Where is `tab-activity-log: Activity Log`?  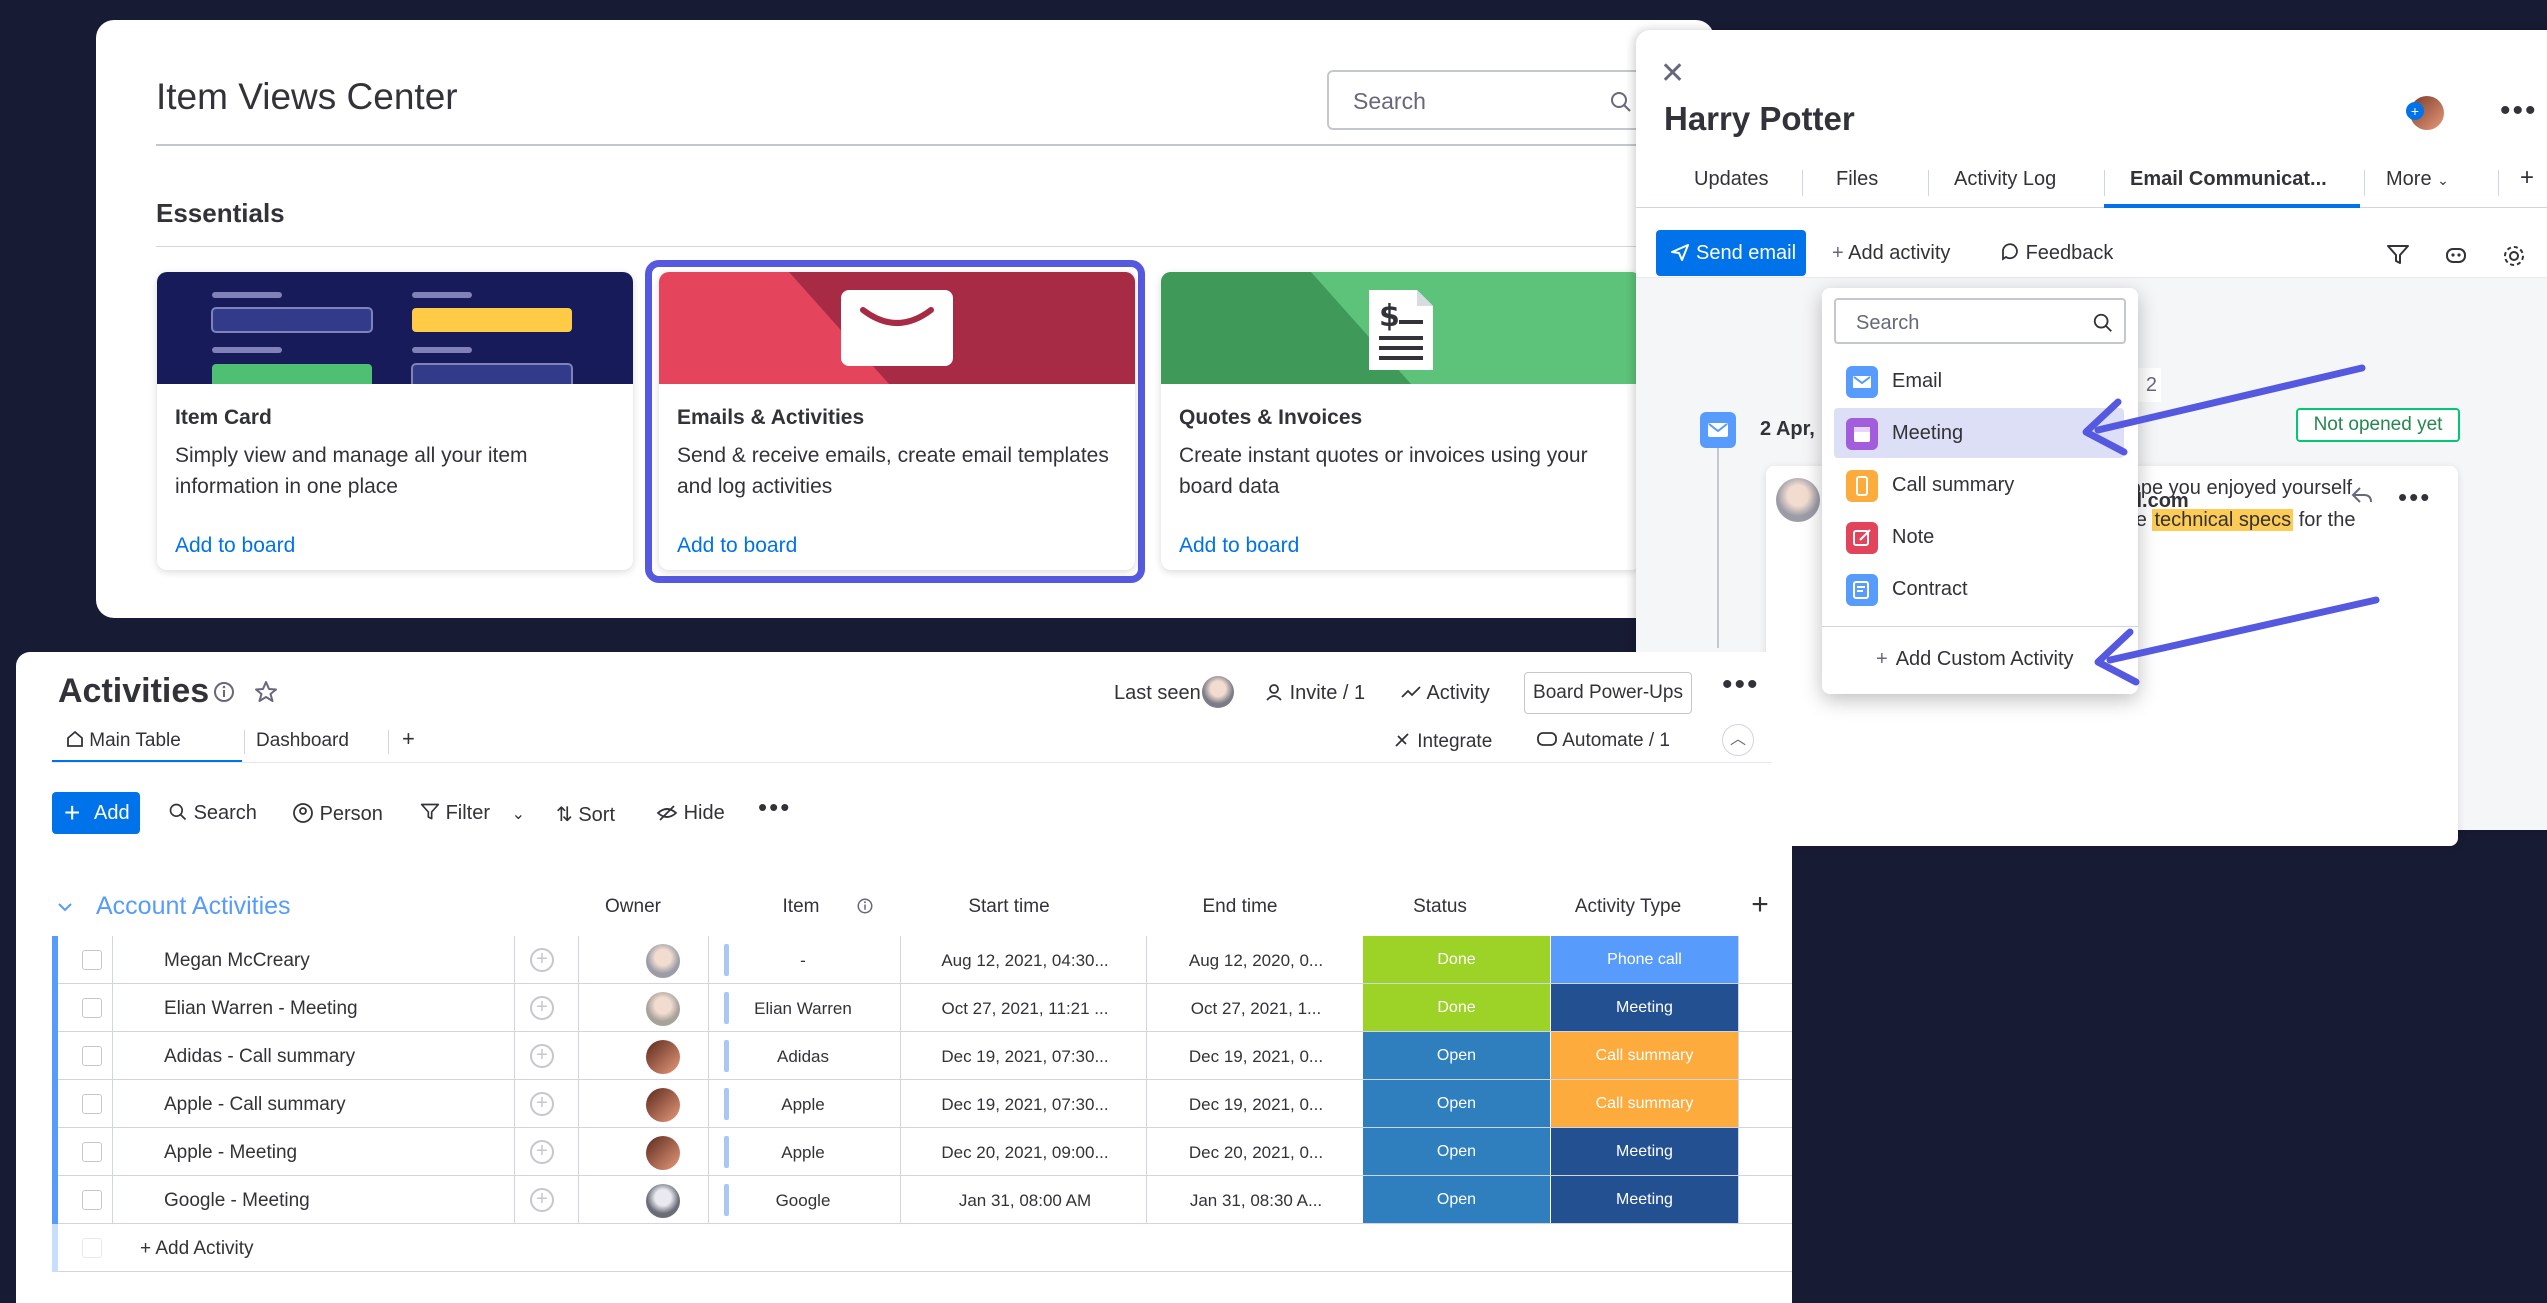
tab-activity-log: Activity Log is located at coordinates (2005, 179).